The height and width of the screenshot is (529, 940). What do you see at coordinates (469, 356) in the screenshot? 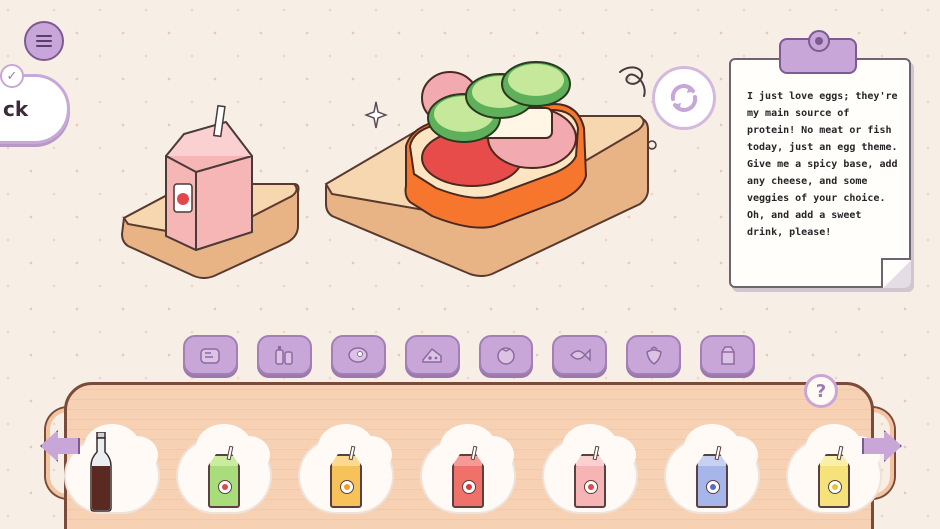
I see `category-bar` at bounding box center [469, 356].